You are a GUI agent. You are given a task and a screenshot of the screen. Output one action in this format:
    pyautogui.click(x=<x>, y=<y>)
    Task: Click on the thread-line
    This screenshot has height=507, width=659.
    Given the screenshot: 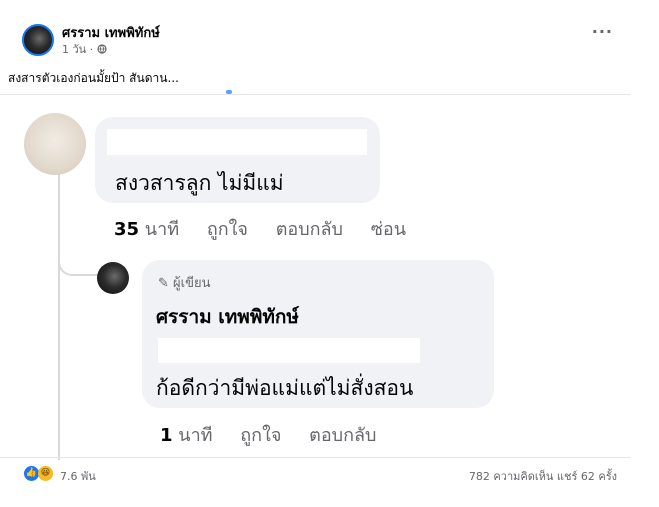 What is the action you would take?
    pyautogui.click(x=59, y=315)
    